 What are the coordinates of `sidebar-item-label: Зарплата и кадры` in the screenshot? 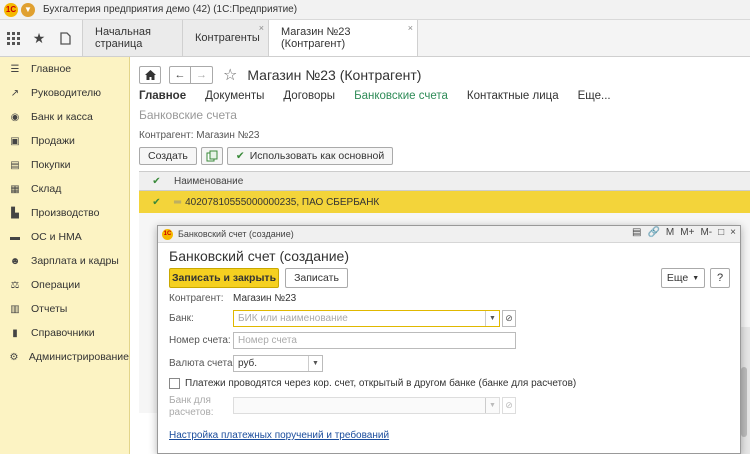 It's located at (75, 261).